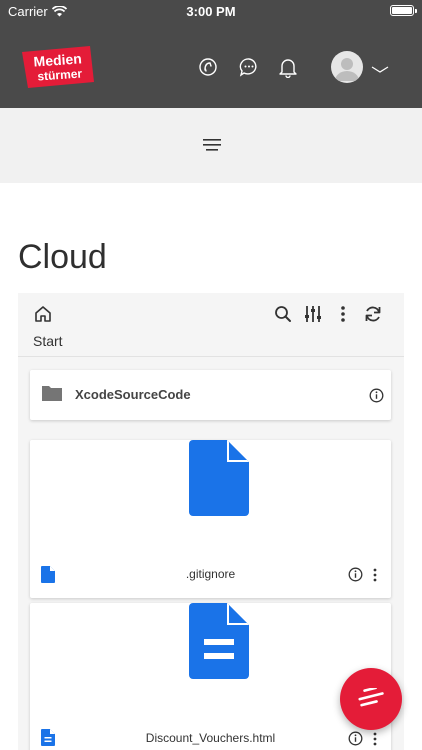  Describe the element at coordinates (210, 395) in the screenshot. I see `folder-item: XcodeSourceCode` at that location.